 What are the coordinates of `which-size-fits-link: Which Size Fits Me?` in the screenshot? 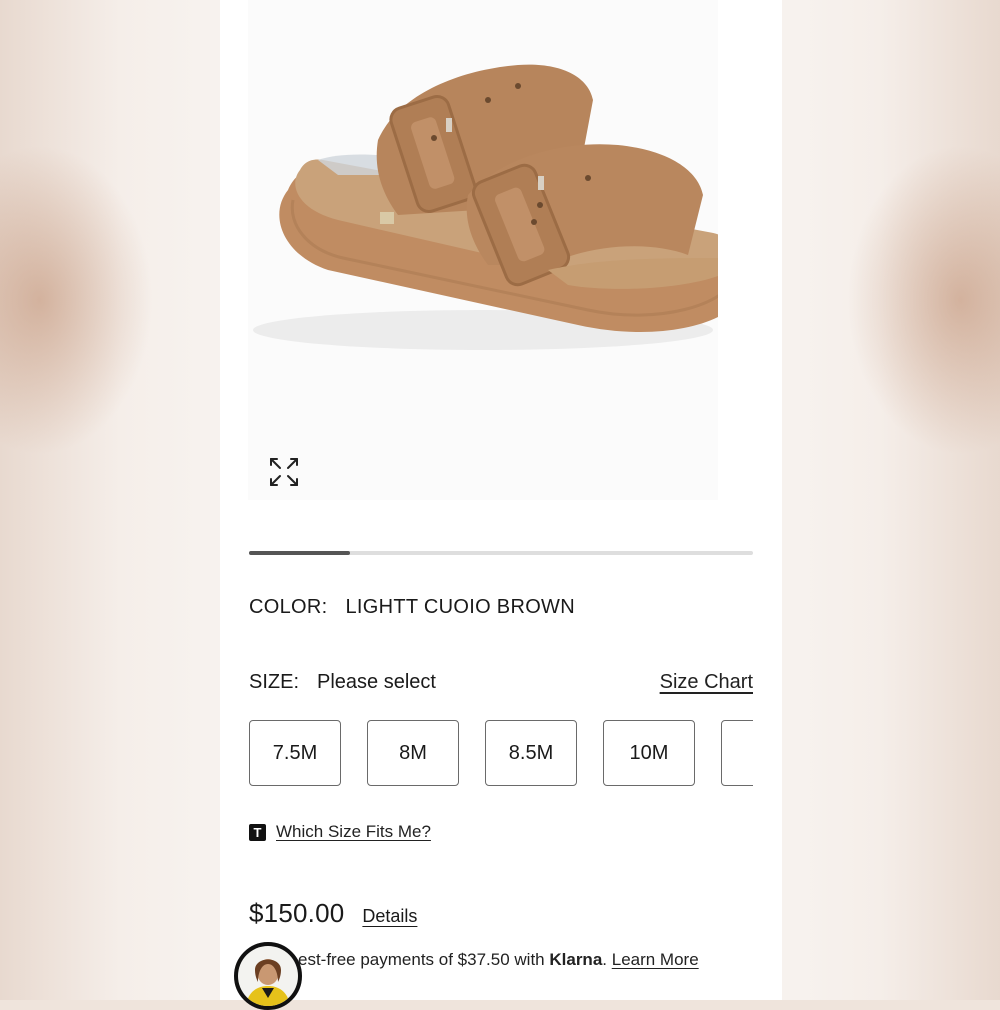 It's located at (353, 832).